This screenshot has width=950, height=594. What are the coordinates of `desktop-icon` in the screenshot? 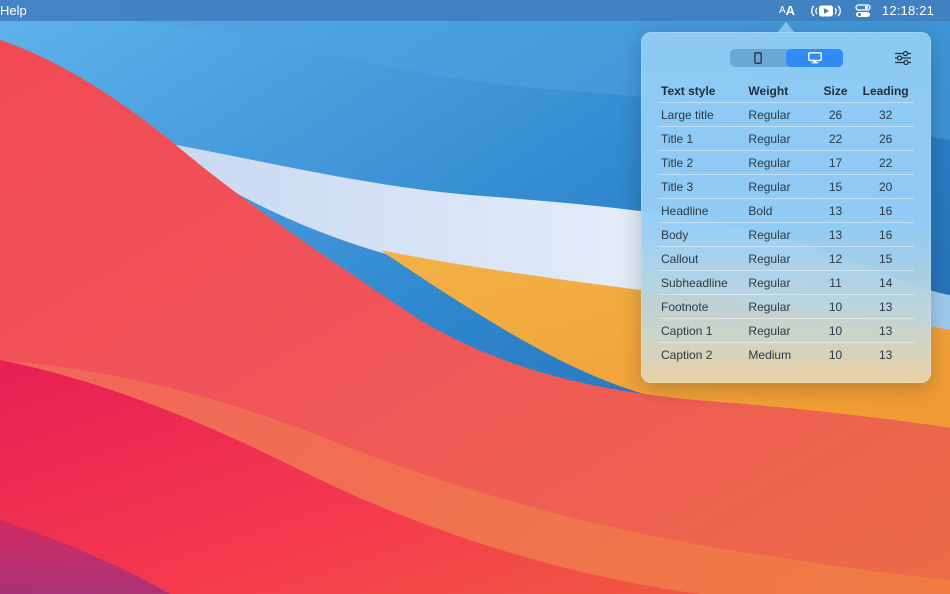 It's located at (814, 58).